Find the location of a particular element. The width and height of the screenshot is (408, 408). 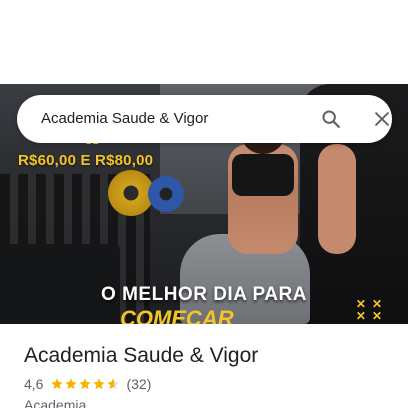

search-icon is located at coordinates (331, 119).